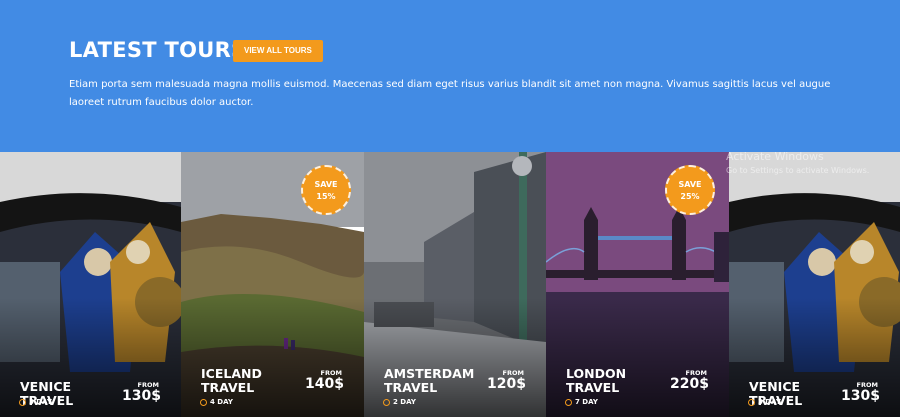 The height and width of the screenshot is (417, 900). I want to click on tour-card-london: SAVE 25% LONDON TRAVEL 7 DAY FROM 220$, so click(637, 284).